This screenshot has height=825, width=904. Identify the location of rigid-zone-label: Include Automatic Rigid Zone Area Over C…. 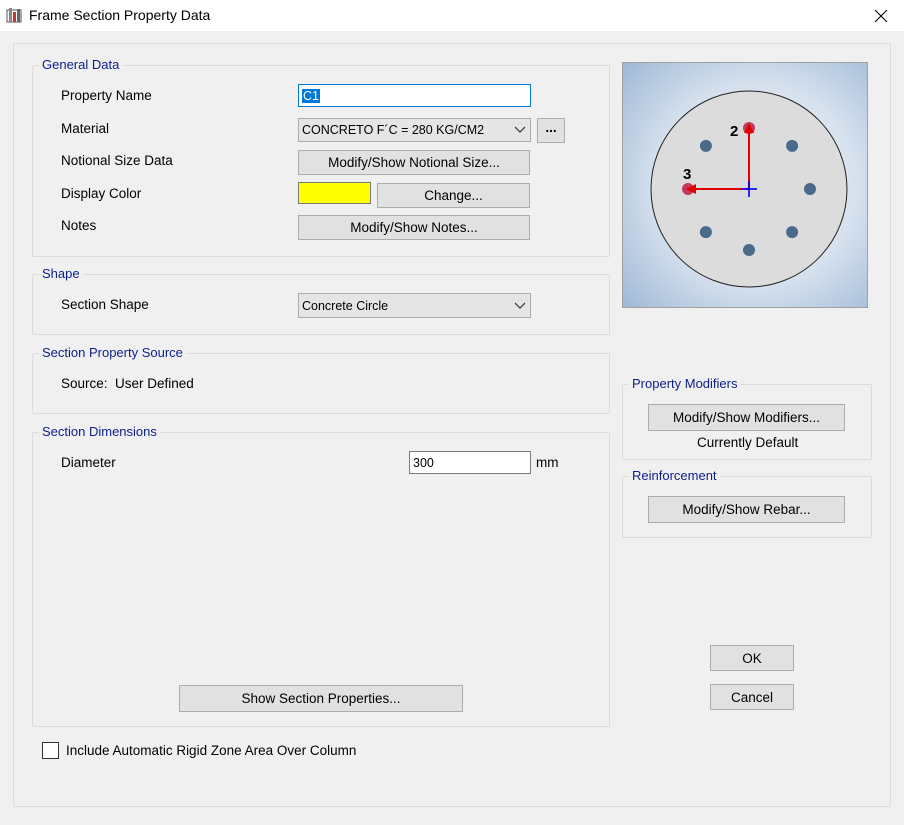
(211, 750).